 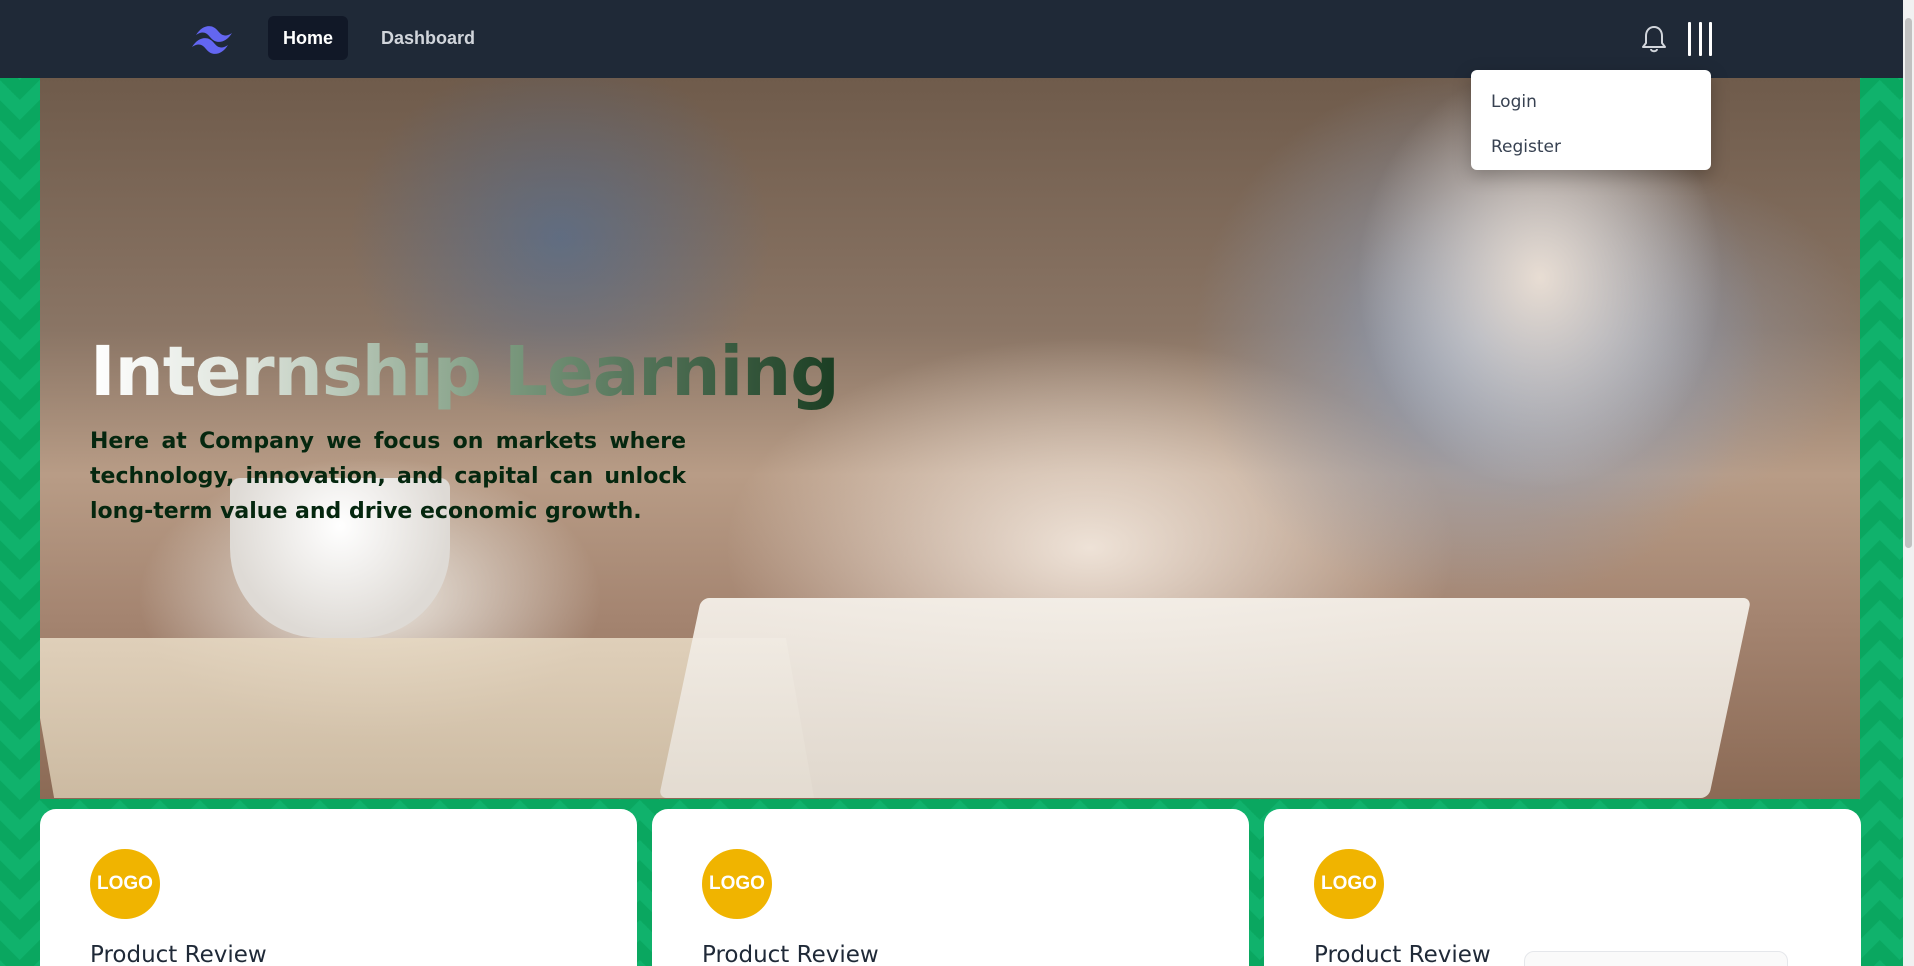 What do you see at coordinates (214, 38) in the screenshot?
I see `tailwind-logo-icon` at bounding box center [214, 38].